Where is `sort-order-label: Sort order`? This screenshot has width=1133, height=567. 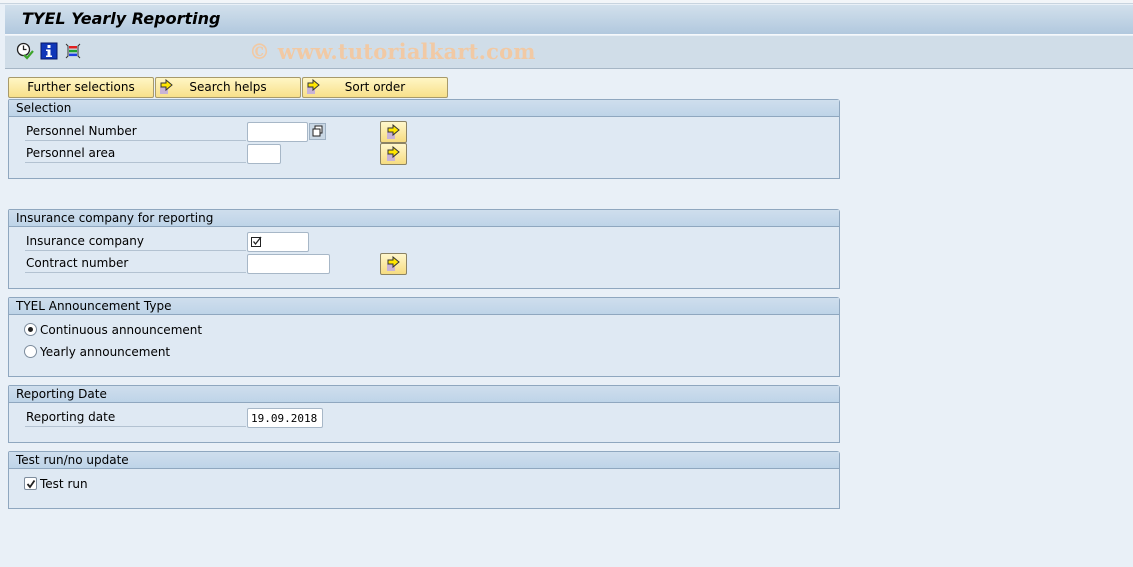
sort-order-label: Sort order is located at coordinates (375, 87).